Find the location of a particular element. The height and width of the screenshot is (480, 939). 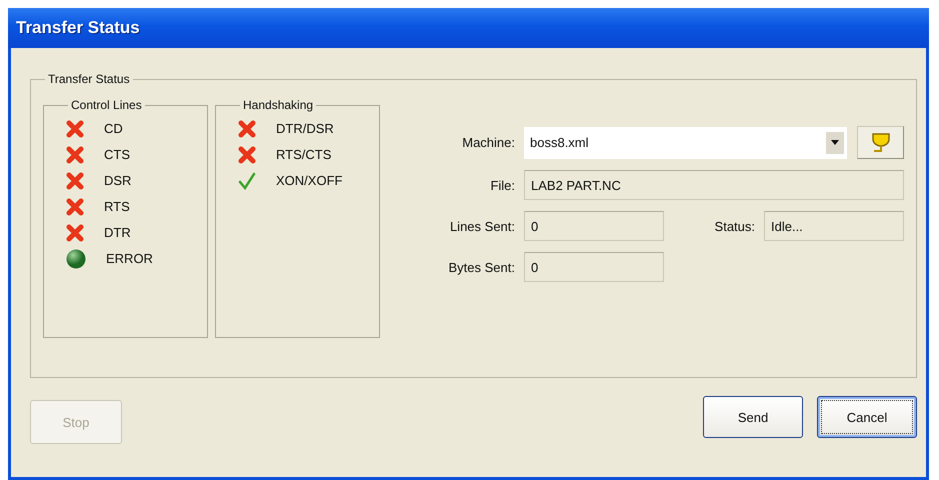

signal-label: DSR is located at coordinates (118, 180).